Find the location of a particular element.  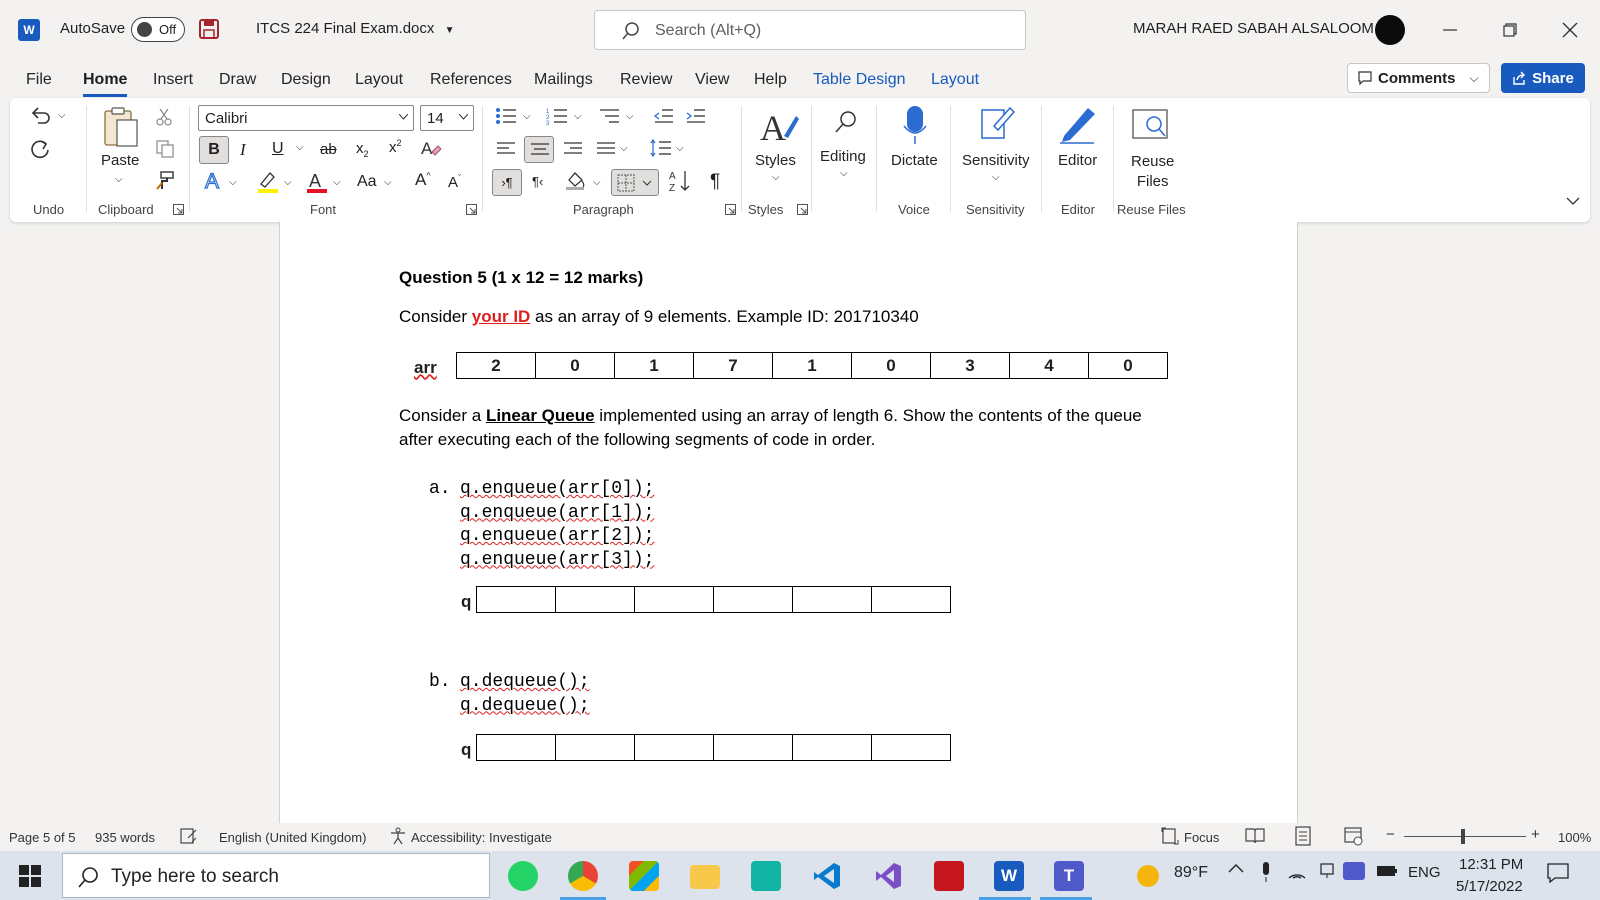

comments-button: Comments ⌵ is located at coordinates (1418, 78).